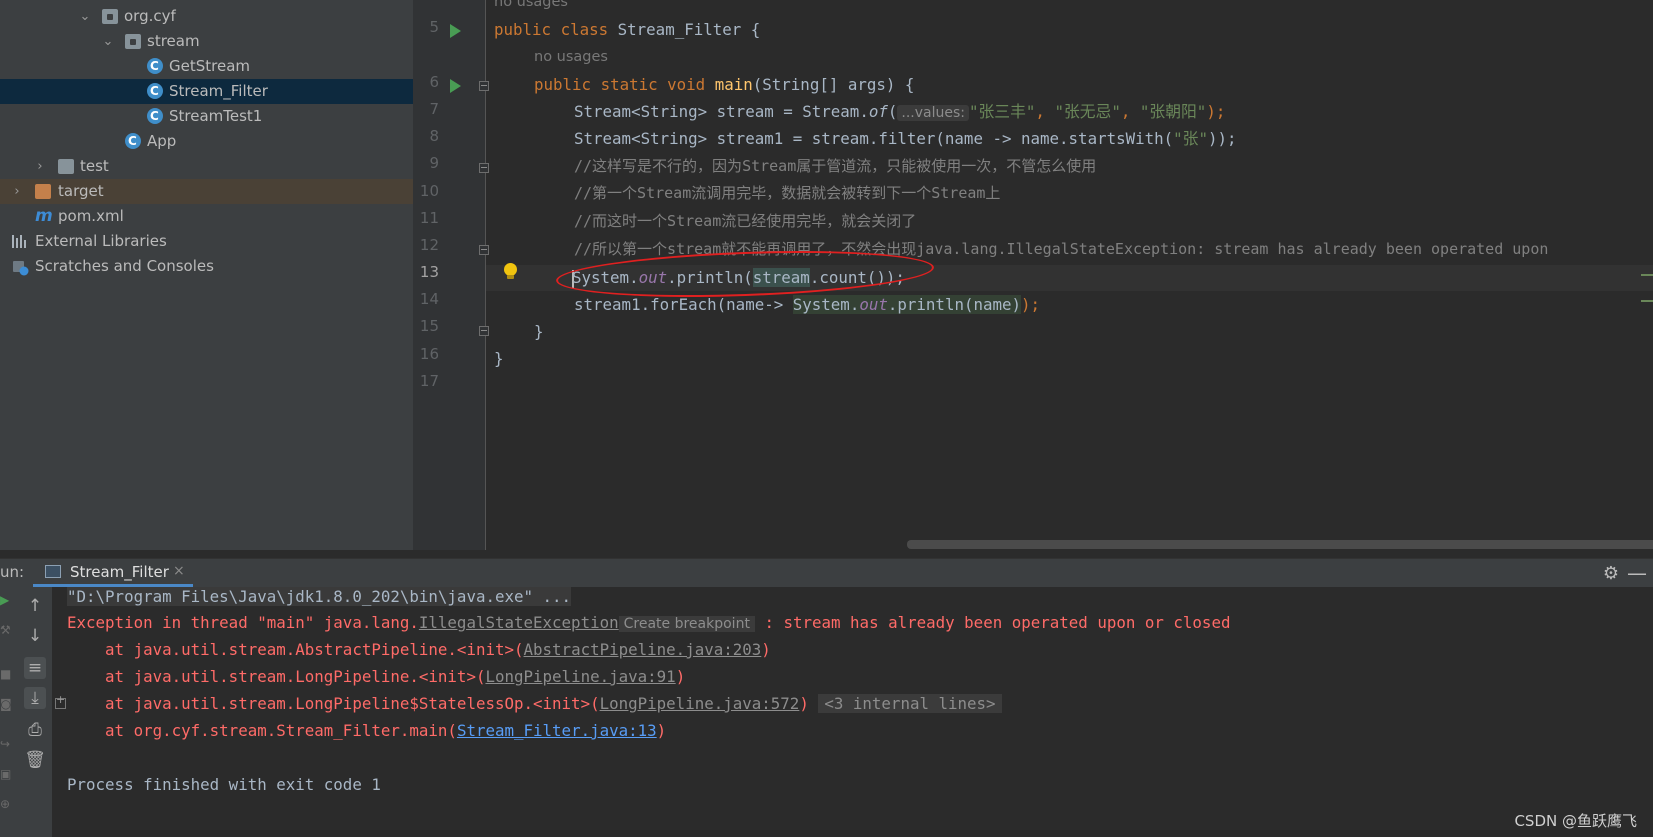 The image size is (1653, 837). I want to click on line-number: 9, so click(434, 163).